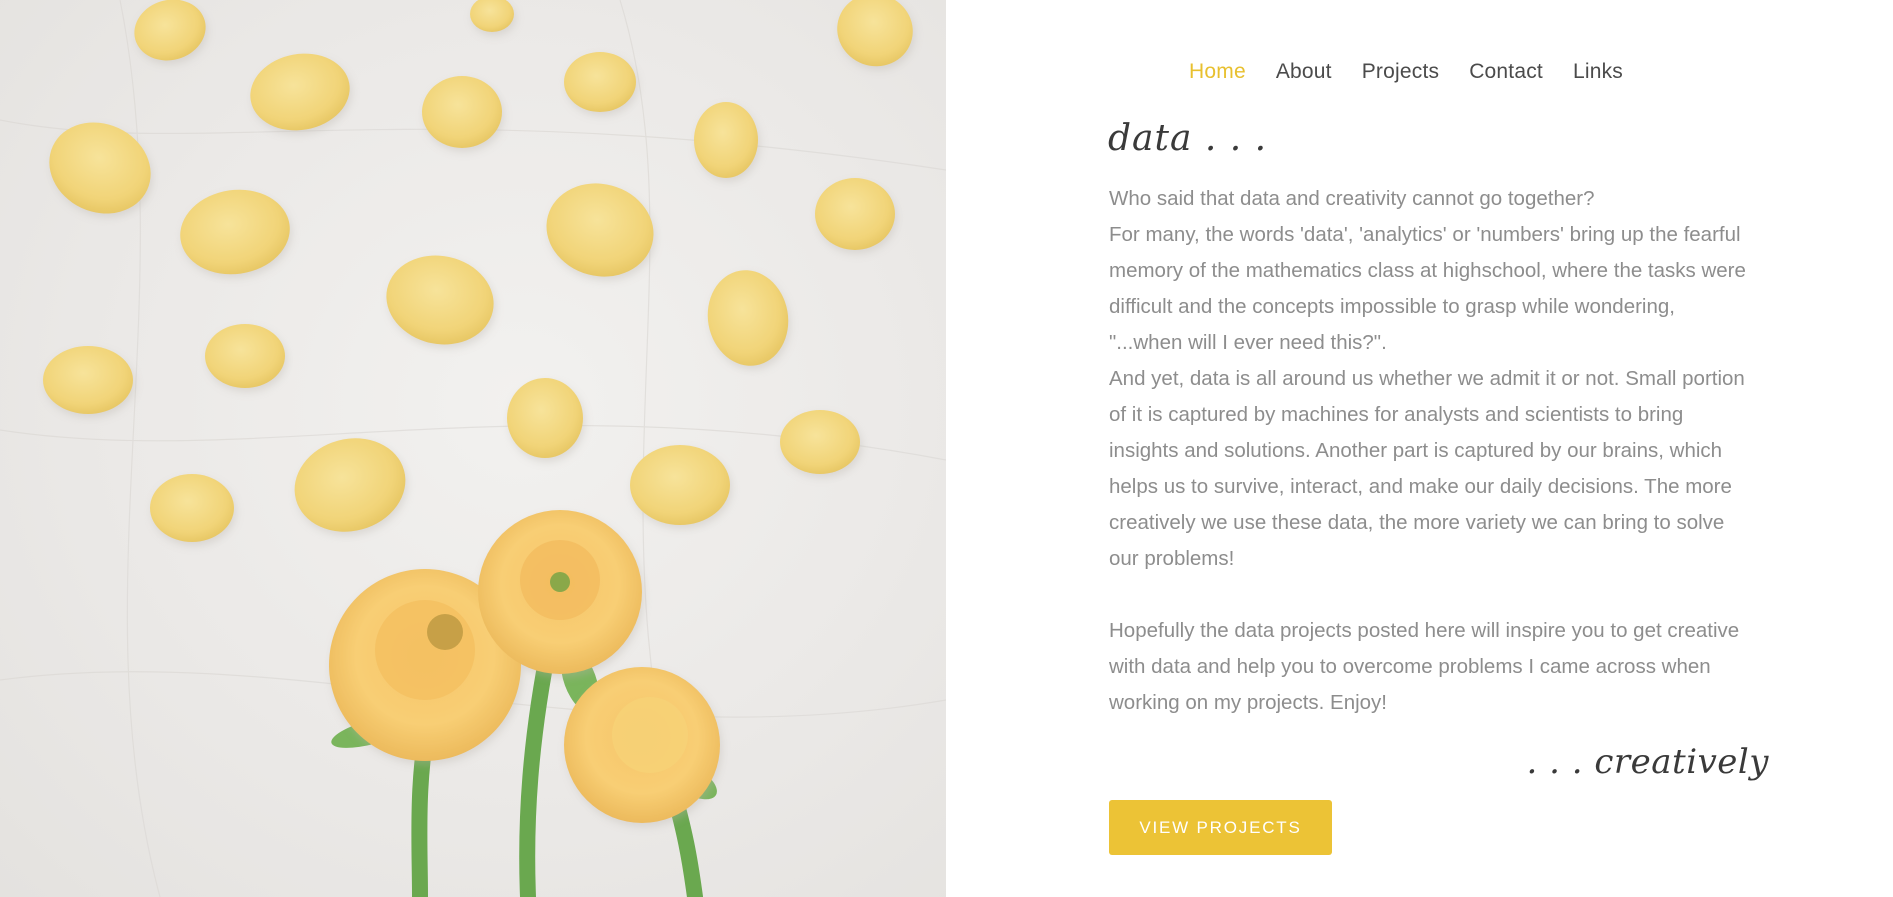 Image resolution: width=1893 pixels, height=897 pixels. I want to click on nav-home-link: Home, so click(1217, 72).